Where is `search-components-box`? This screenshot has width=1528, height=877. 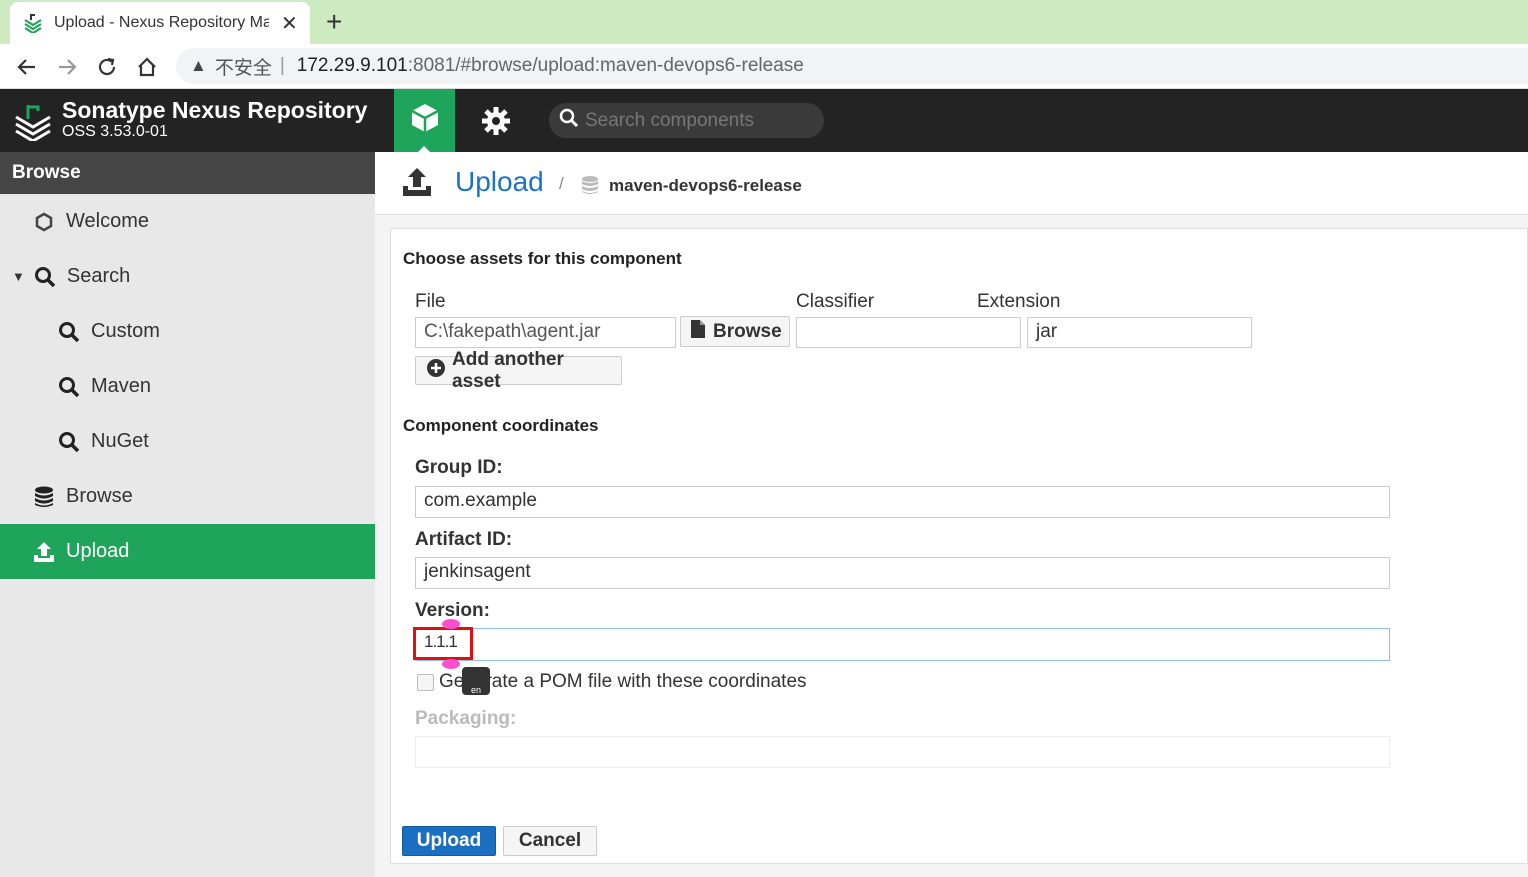
search-components-box is located at coordinates (686, 120).